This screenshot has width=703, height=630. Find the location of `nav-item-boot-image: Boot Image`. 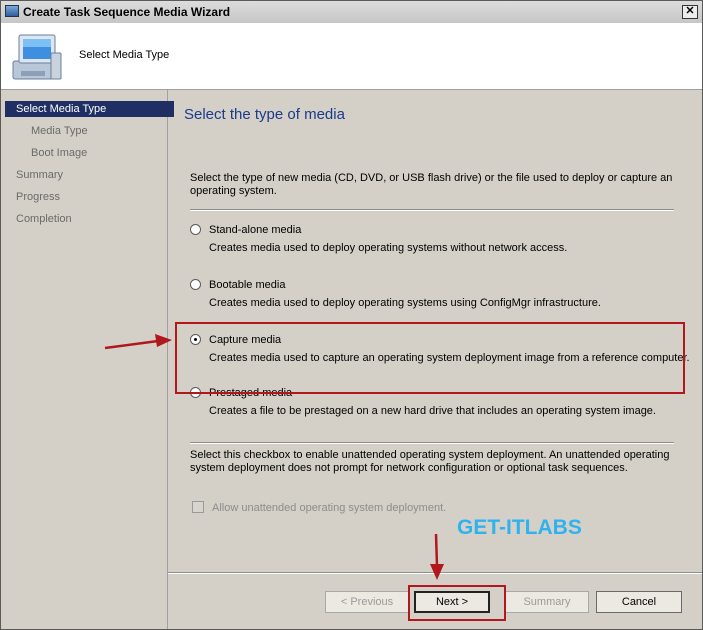

nav-item-boot-image: Boot Image is located at coordinates (97, 153).